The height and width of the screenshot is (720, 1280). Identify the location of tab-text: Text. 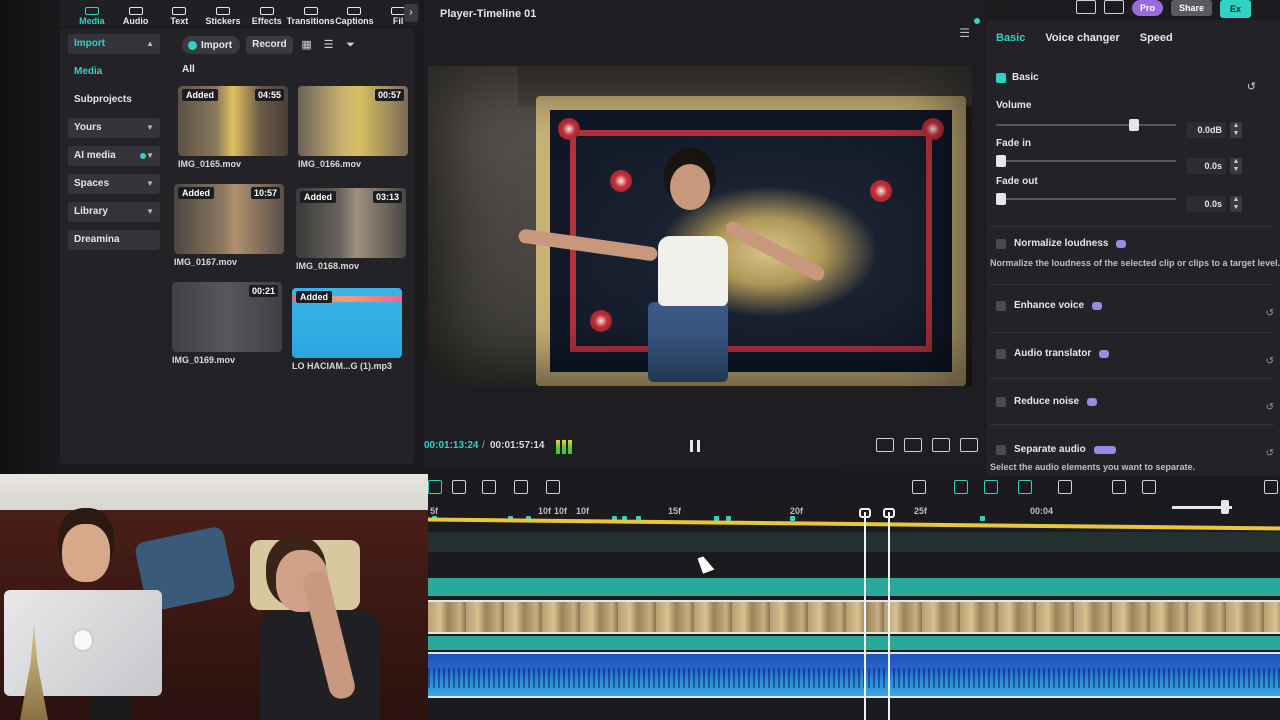
(179, 16).